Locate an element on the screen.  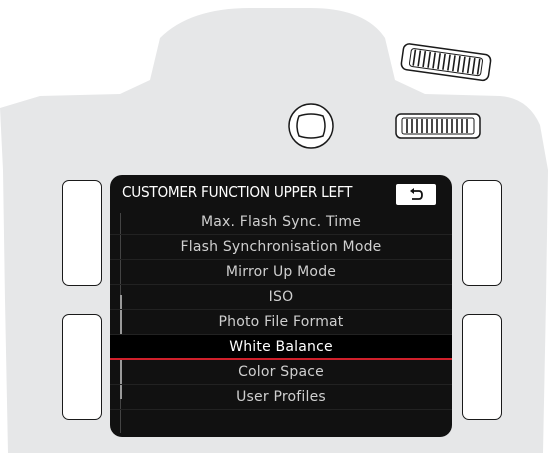
rear-thumbwheel is located at coordinates (438, 126).